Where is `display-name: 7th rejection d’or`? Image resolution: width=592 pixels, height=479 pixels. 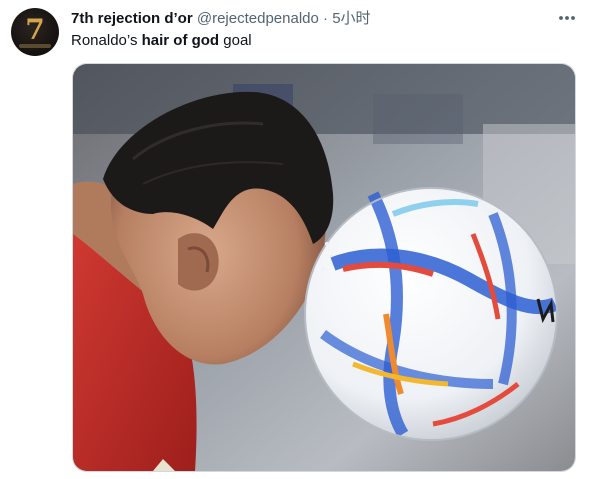 display-name: 7th rejection d’or is located at coordinates (132, 18).